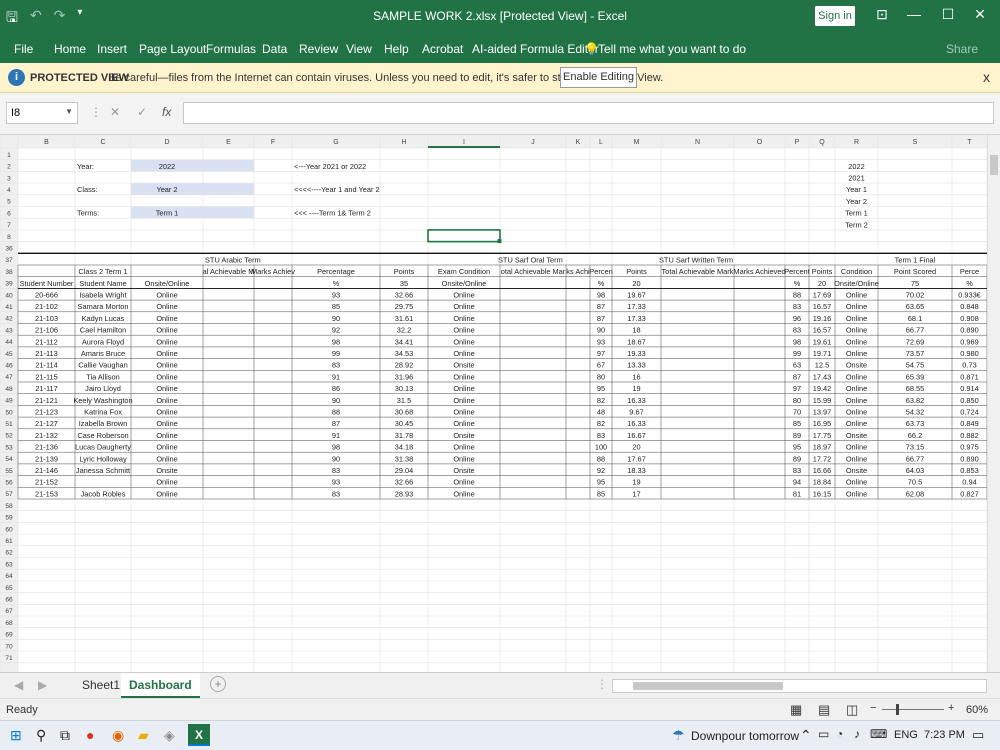 This screenshot has height=750, width=1000. Describe the element at coordinates (993, 403) in the screenshot. I see `vertical-scrollbar` at that location.